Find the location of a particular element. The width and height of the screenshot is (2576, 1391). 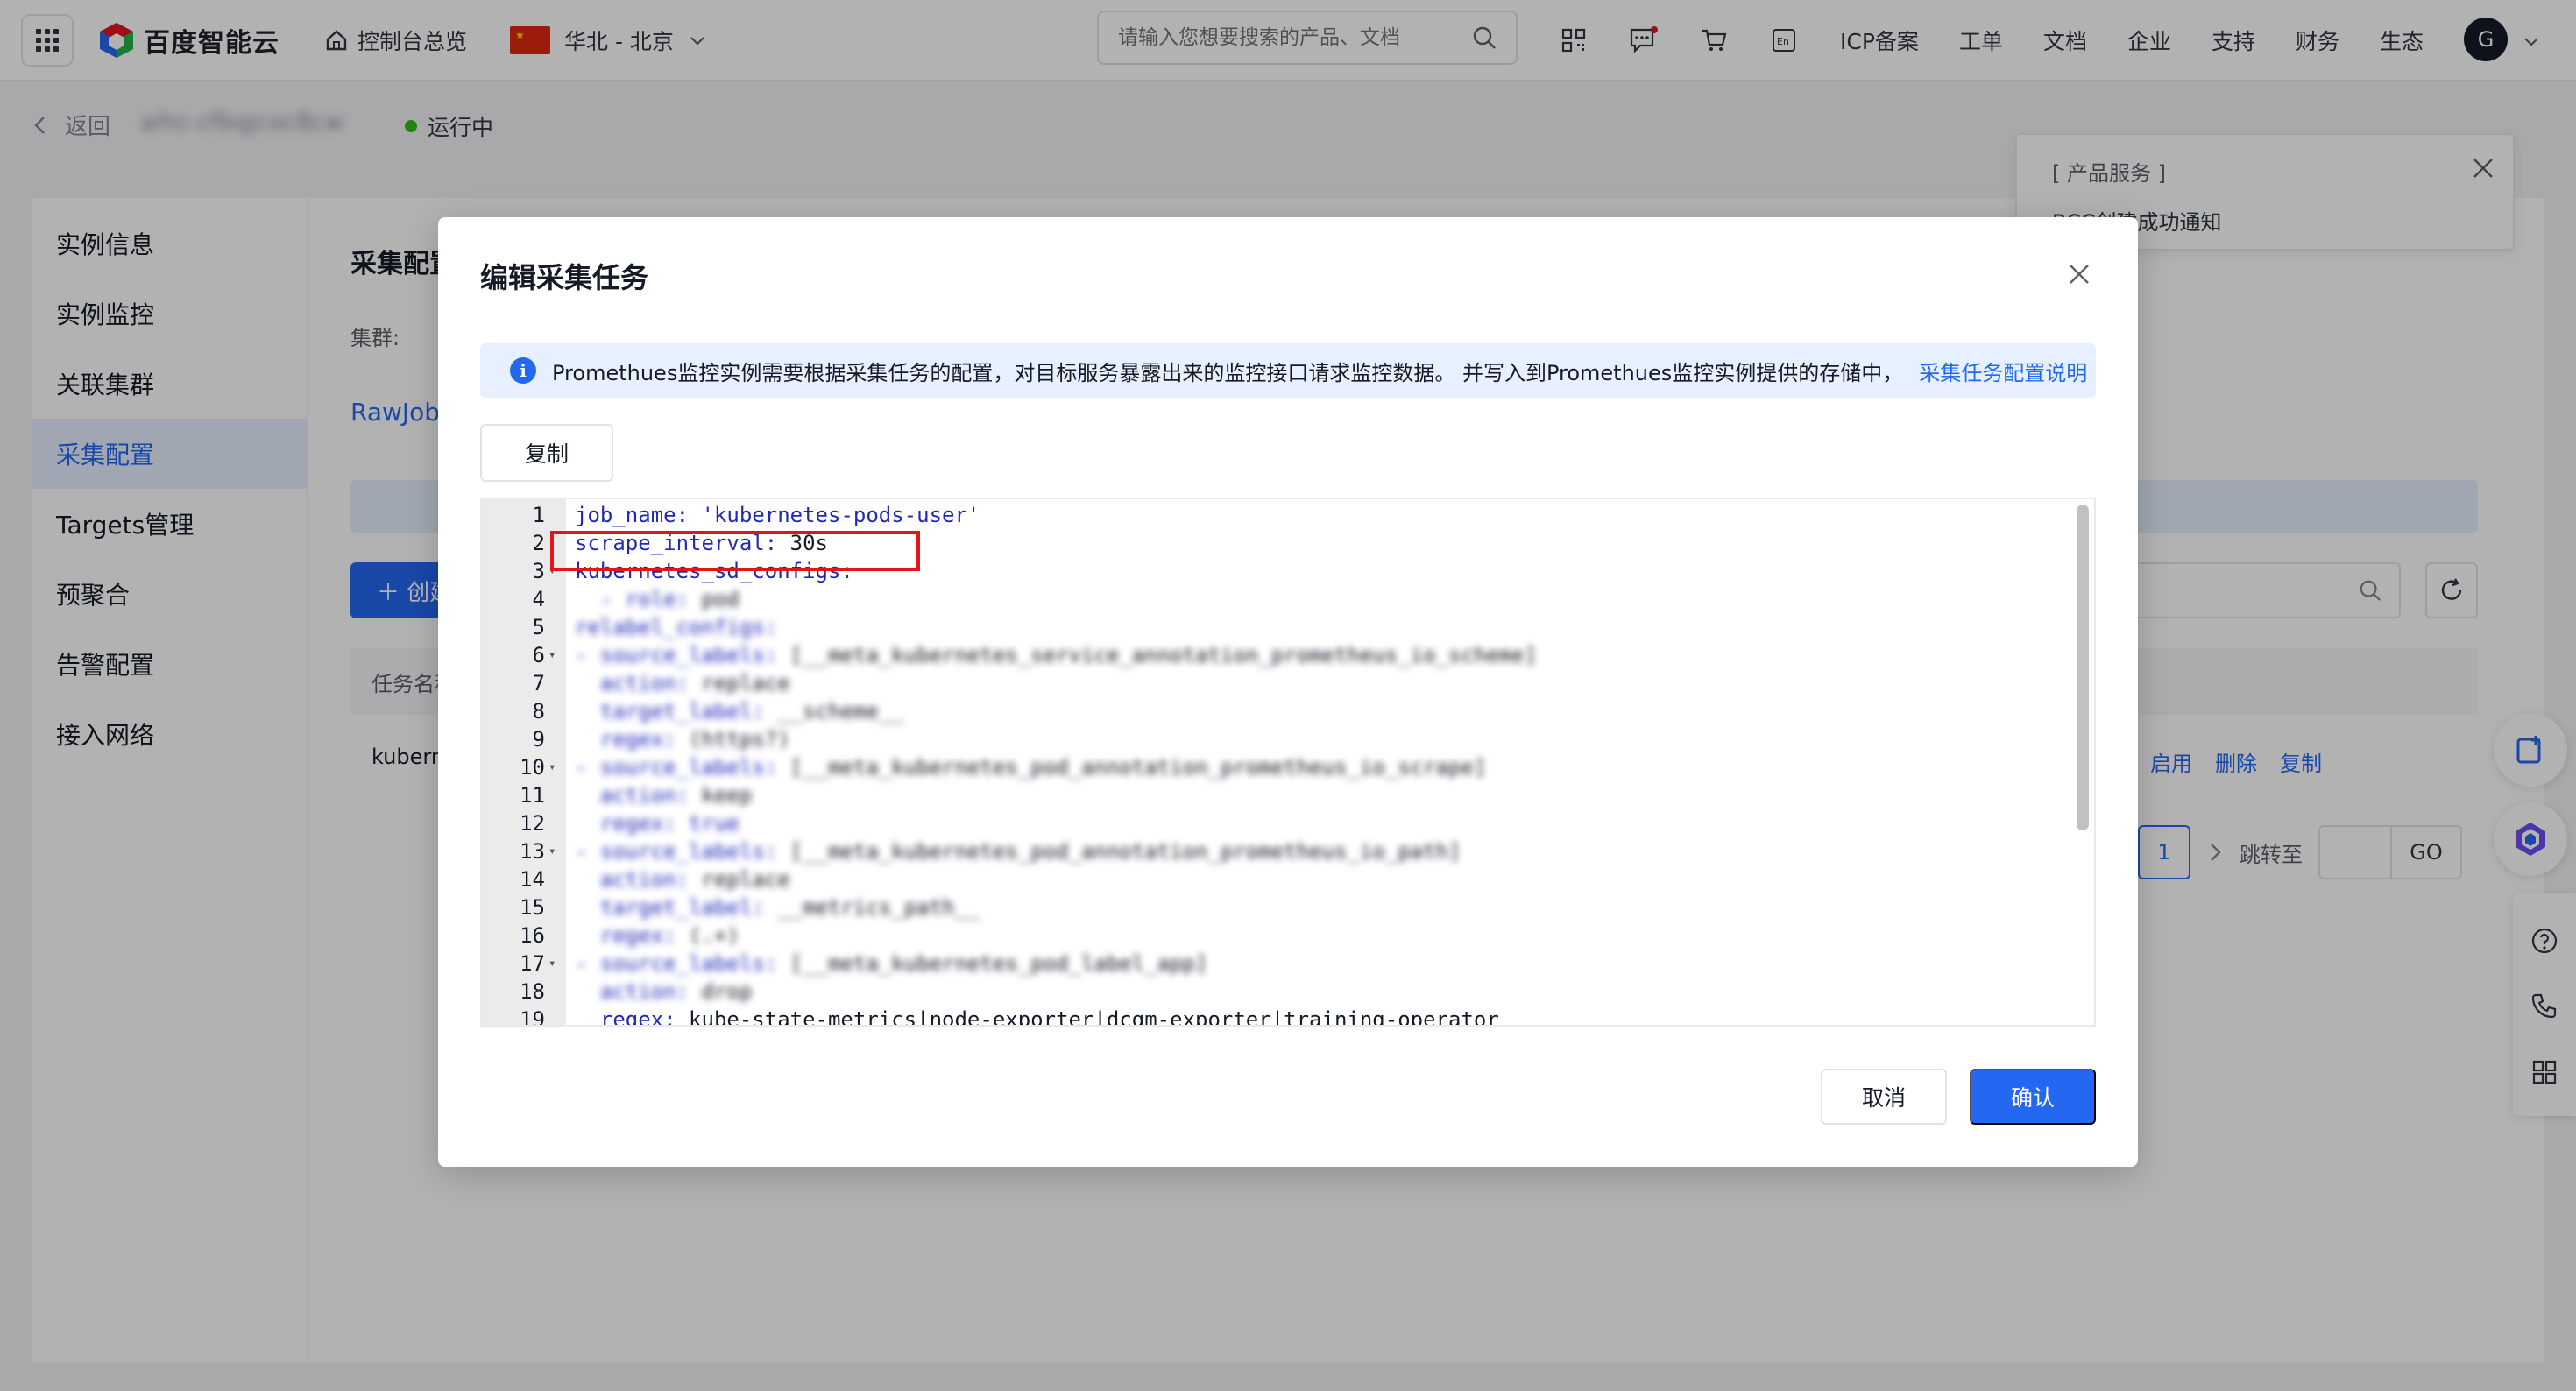

code-line: 12 regex: true is located at coordinates (1270, 823).